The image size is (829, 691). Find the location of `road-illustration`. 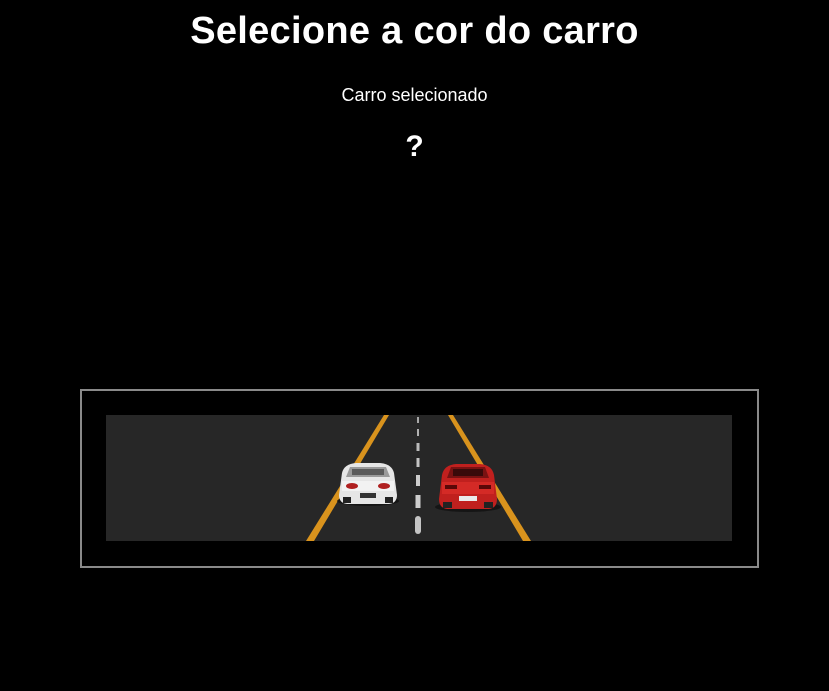

road-illustration is located at coordinates (418, 478).